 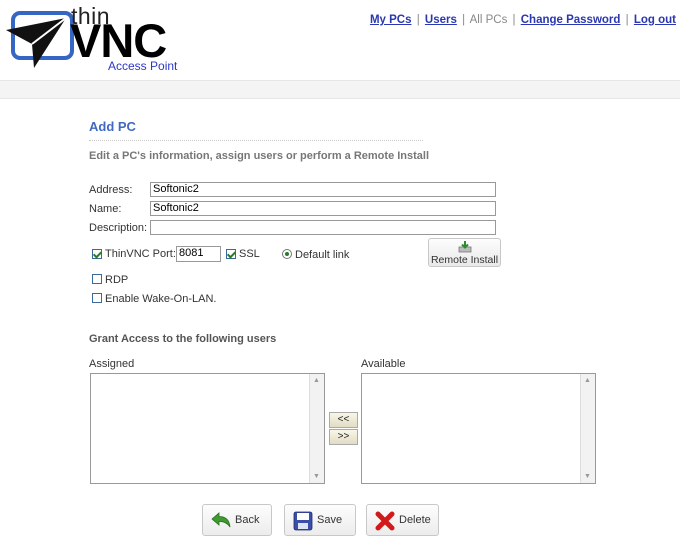 I want to click on page-title: Add PC, so click(x=112, y=126).